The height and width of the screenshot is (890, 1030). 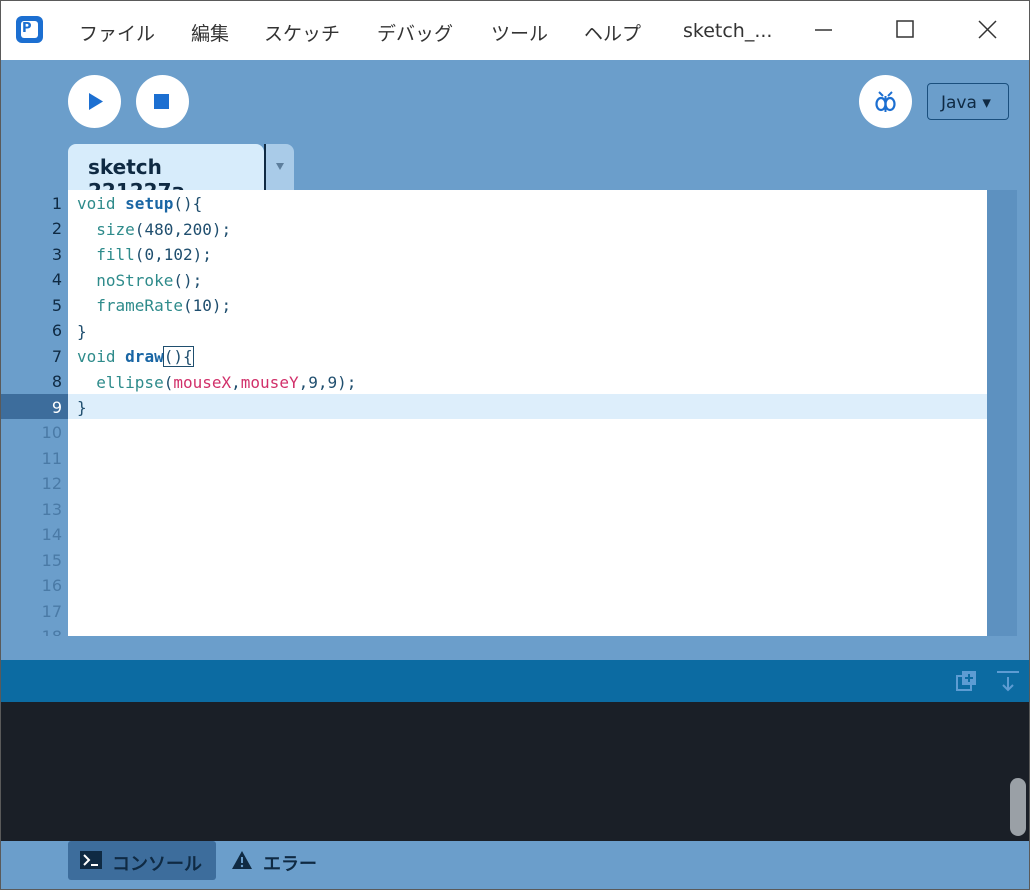 I want to click on console-tab: コンソール, so click(x=142, y=860).